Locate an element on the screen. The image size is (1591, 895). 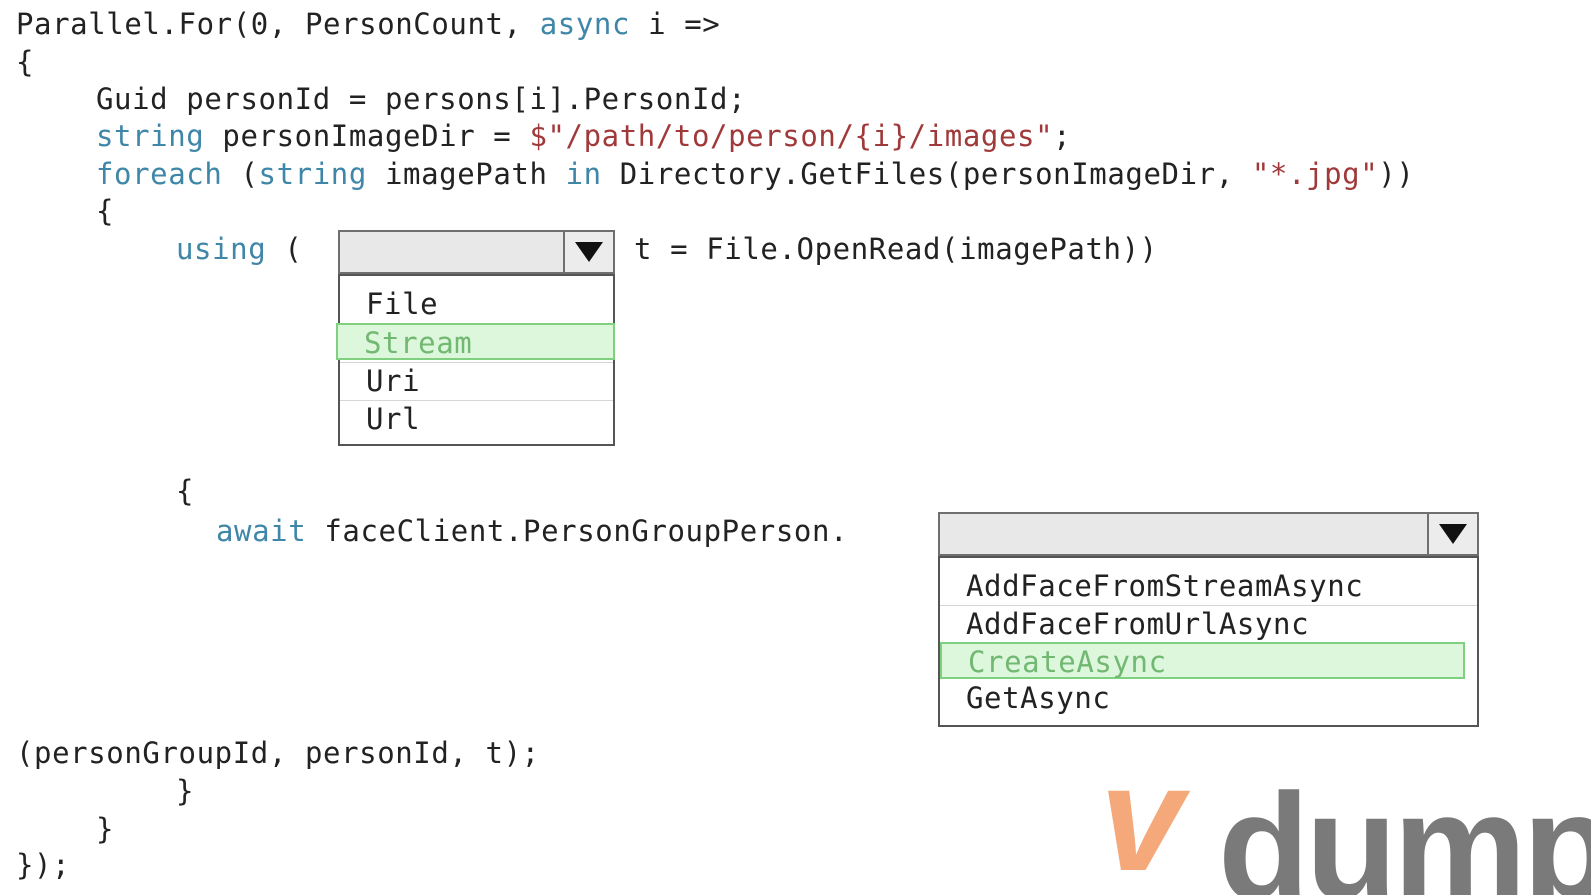
method-option-createasync: CreateAsync is located at coordinates (1202, 660).